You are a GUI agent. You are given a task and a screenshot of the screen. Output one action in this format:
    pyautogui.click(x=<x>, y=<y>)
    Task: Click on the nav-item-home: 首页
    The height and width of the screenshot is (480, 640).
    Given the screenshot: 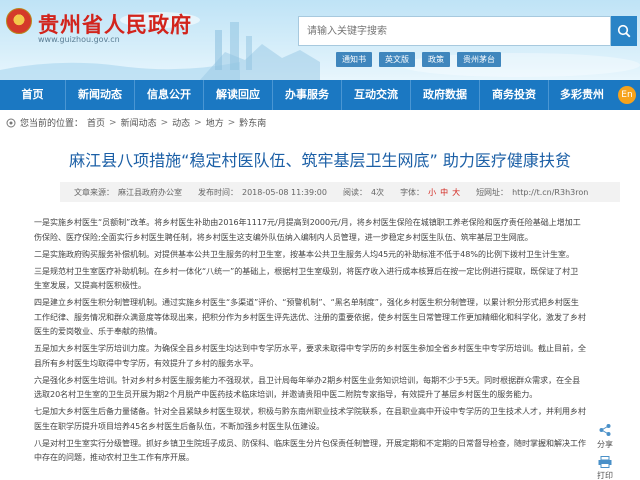 What is the action you would take?
    pyautogui.click(x=33, y=95)
    